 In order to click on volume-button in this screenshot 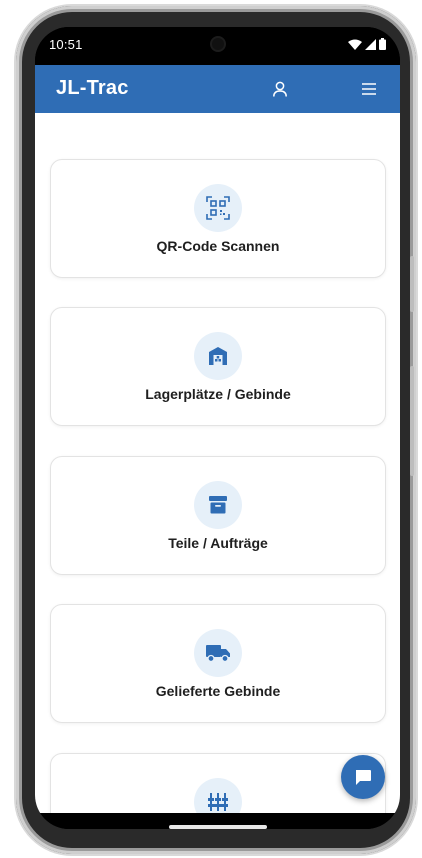, I will do `click(412, 284)`.